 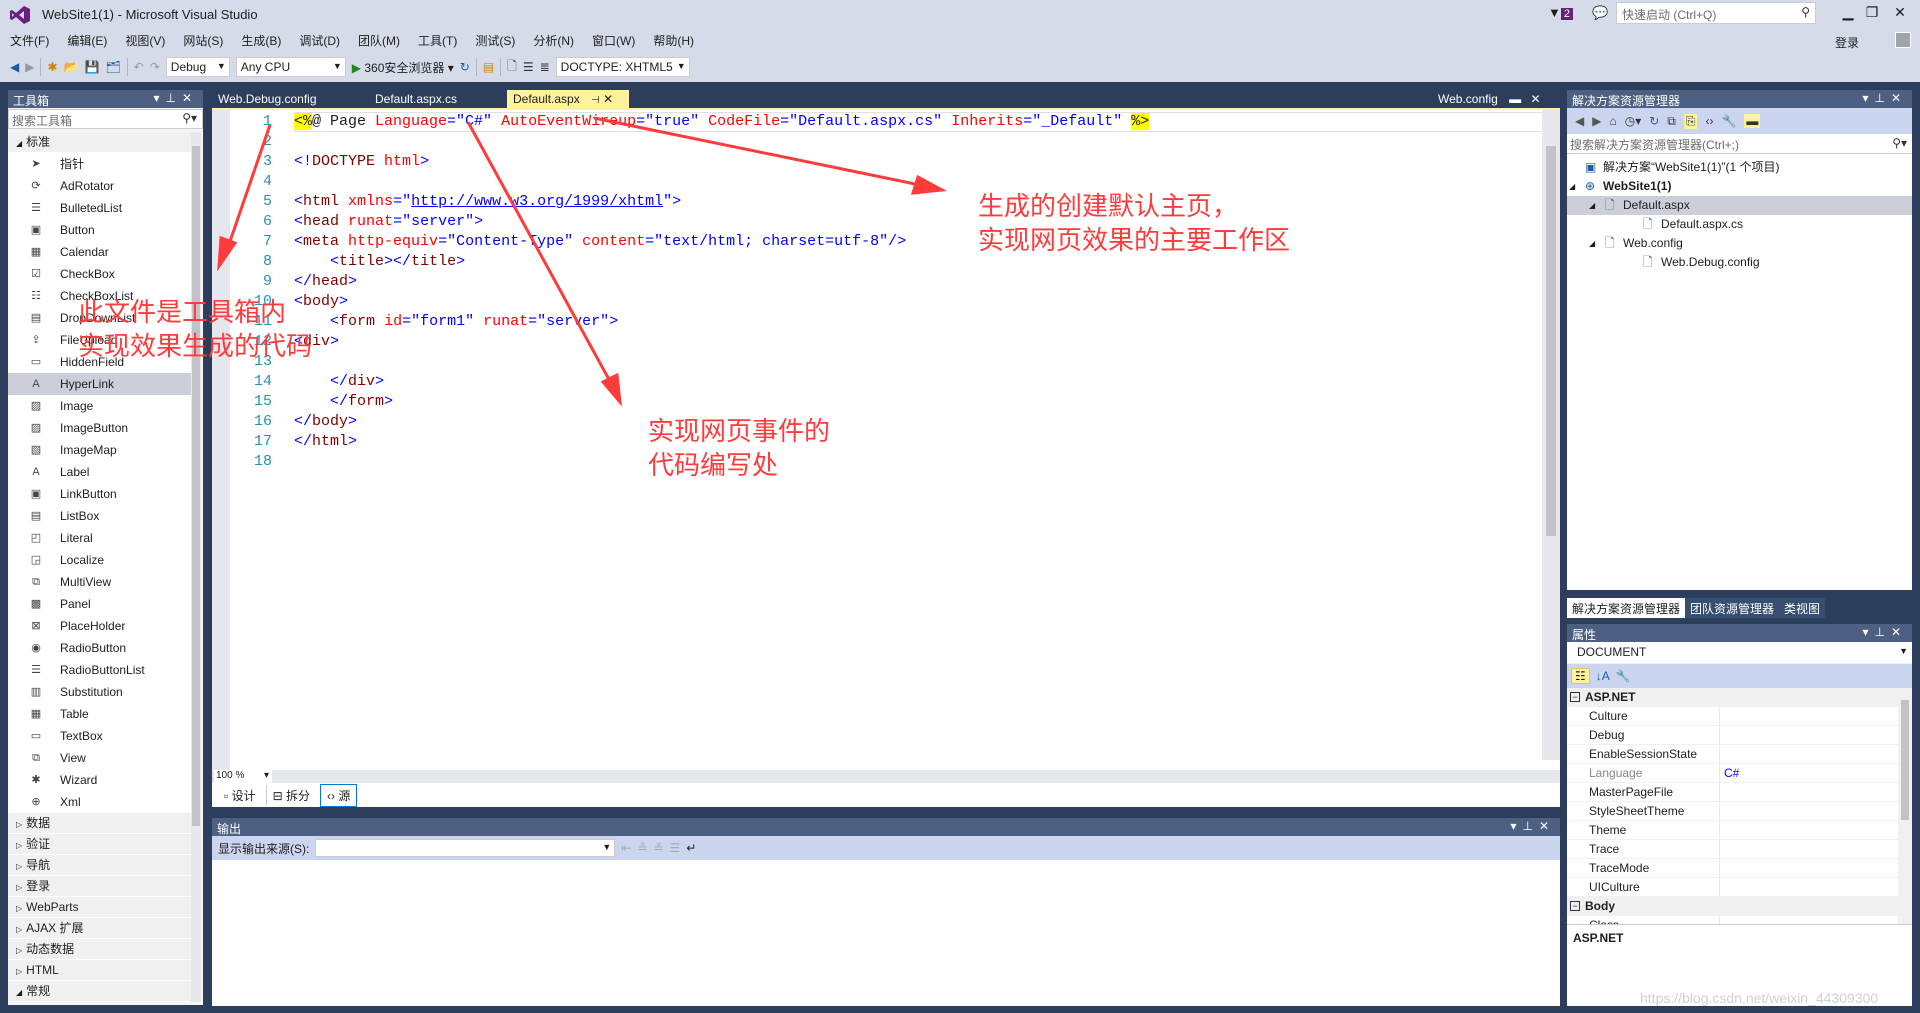 What do you see at coordinates (52, 67) in the screenshot?
I see `new-project-icon: ✱` at bounding box center [52, 67].